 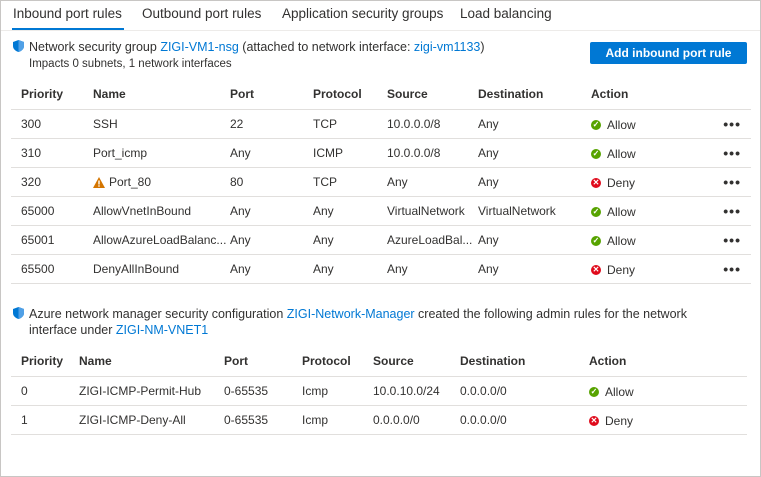 I want to click on rule-name: SSH, so click(x=105, y=124).